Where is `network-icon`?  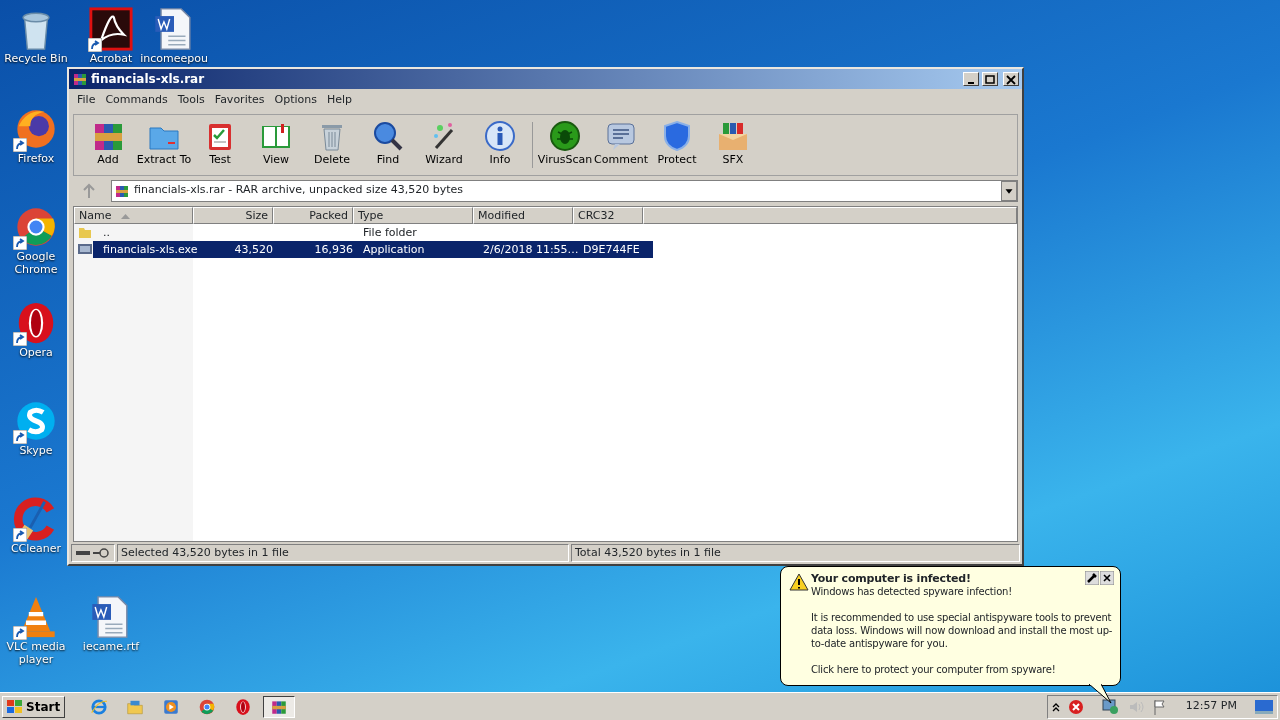
network-icon is located at coordinates (1110, 706).